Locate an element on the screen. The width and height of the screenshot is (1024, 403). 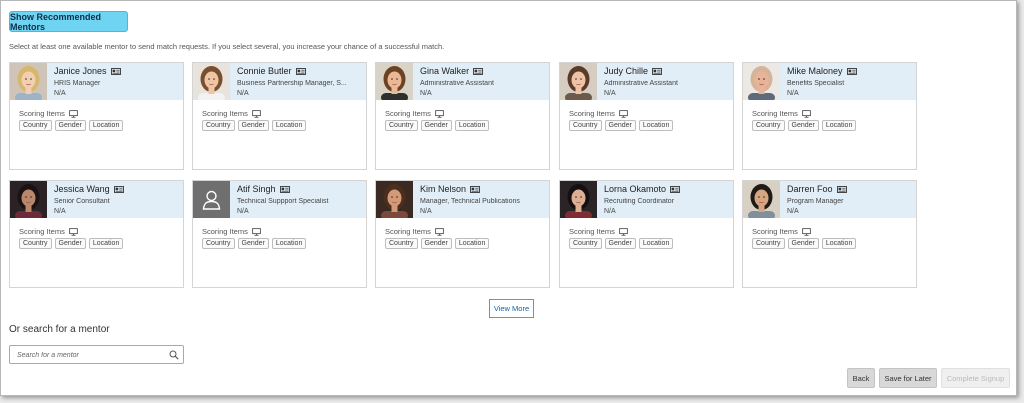
back-button: Back is located at coordinates (861, 378).